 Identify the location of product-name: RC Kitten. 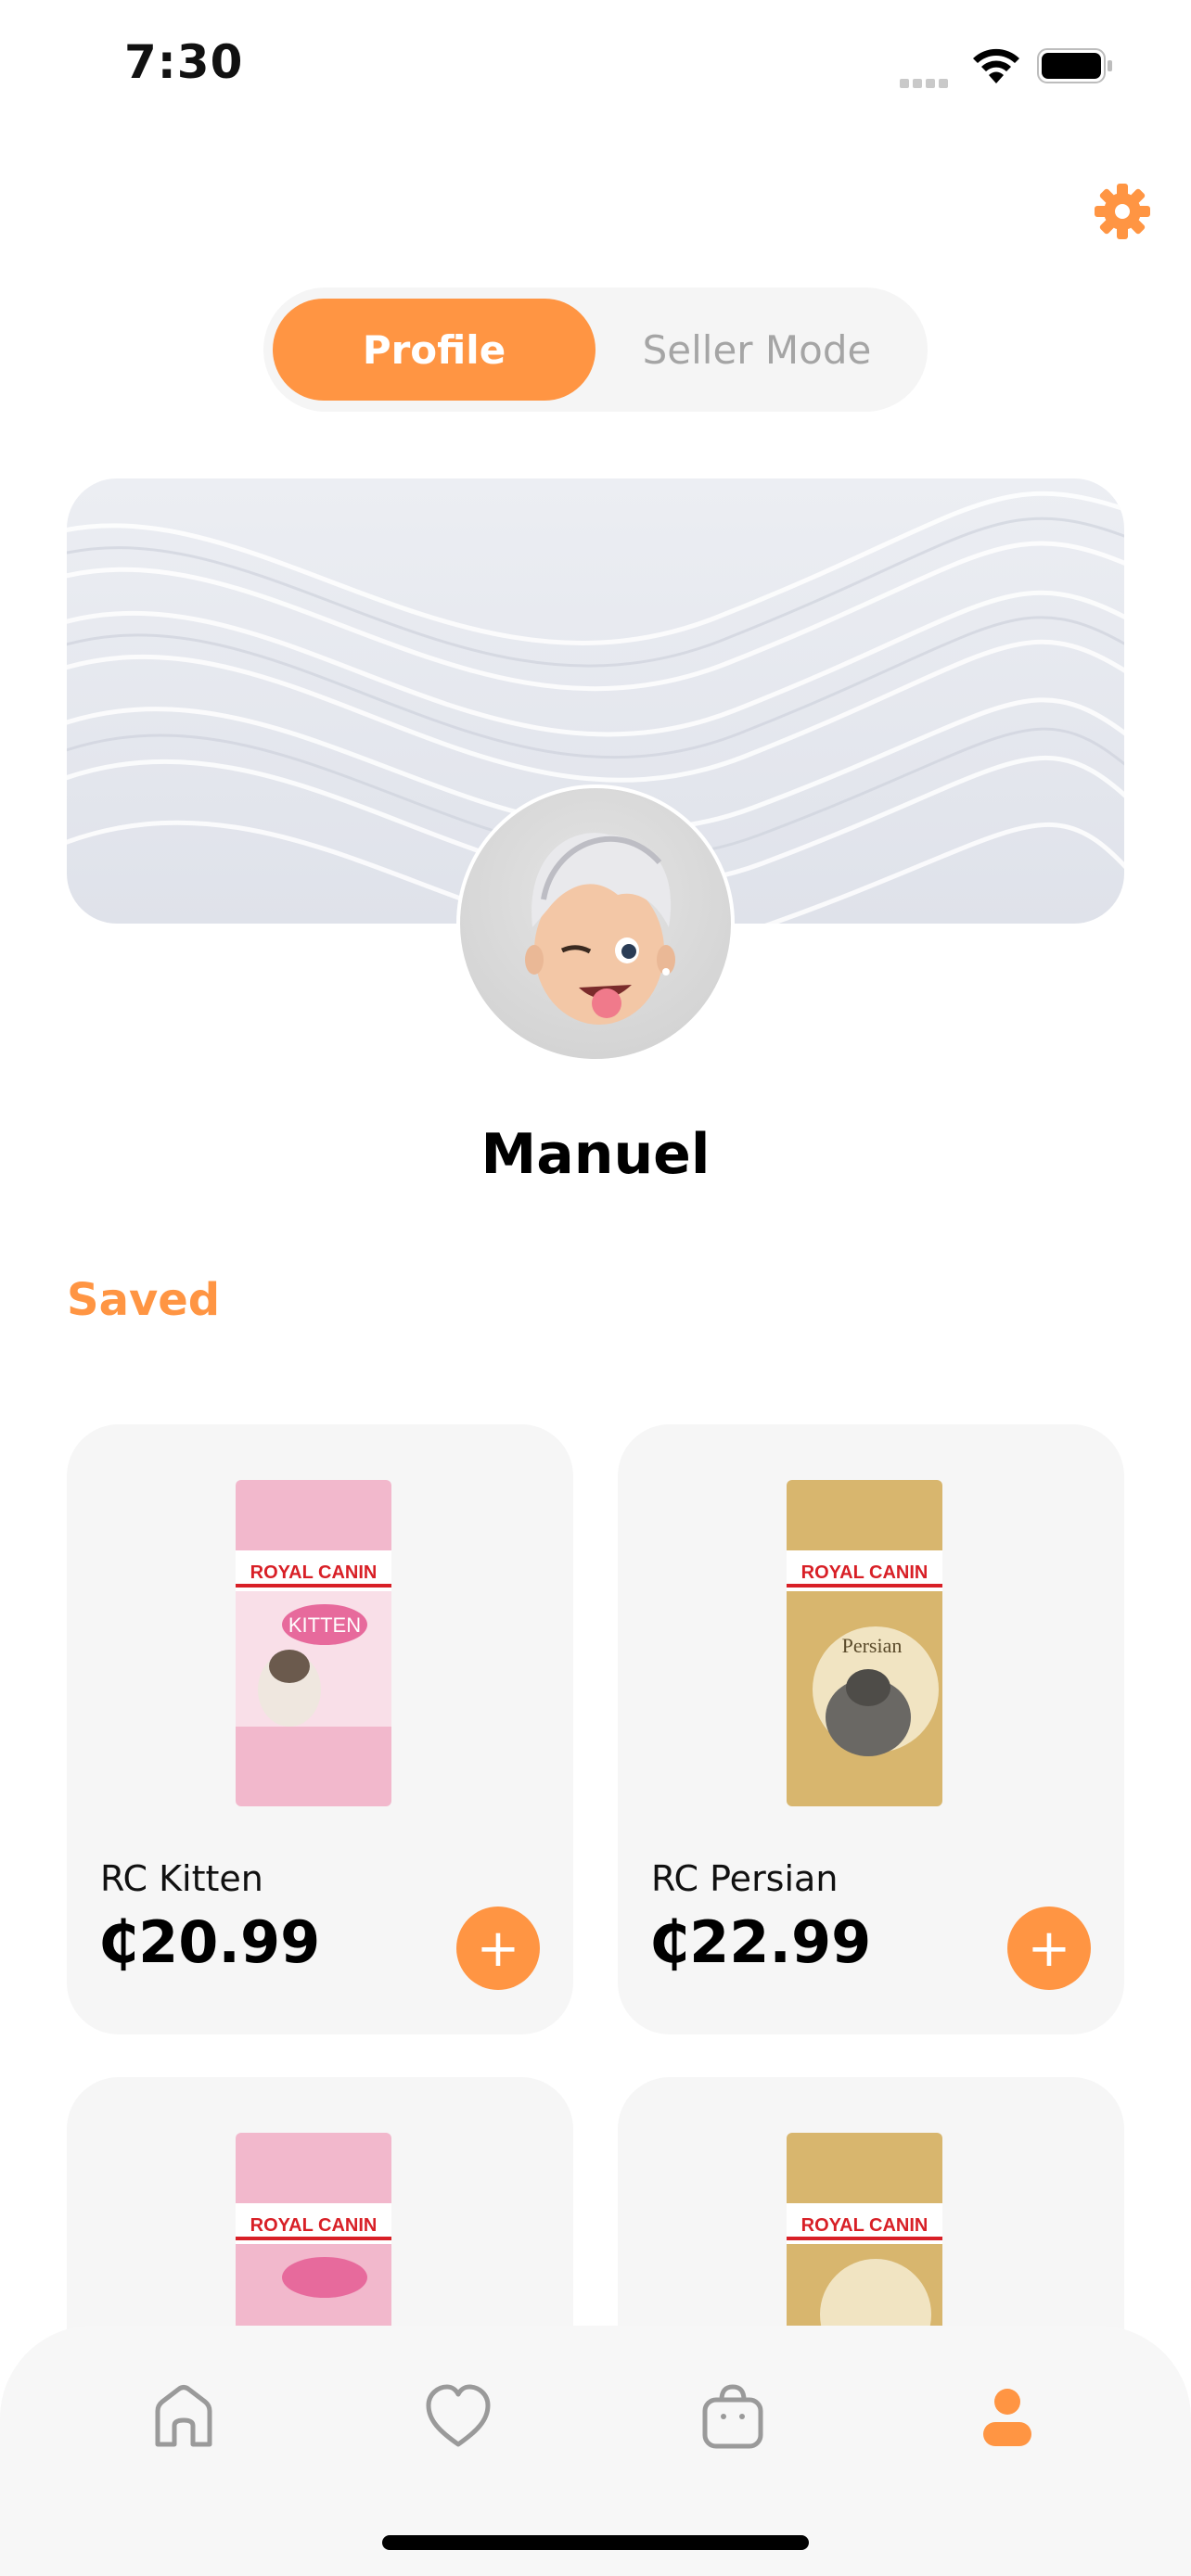
(181, 1879).